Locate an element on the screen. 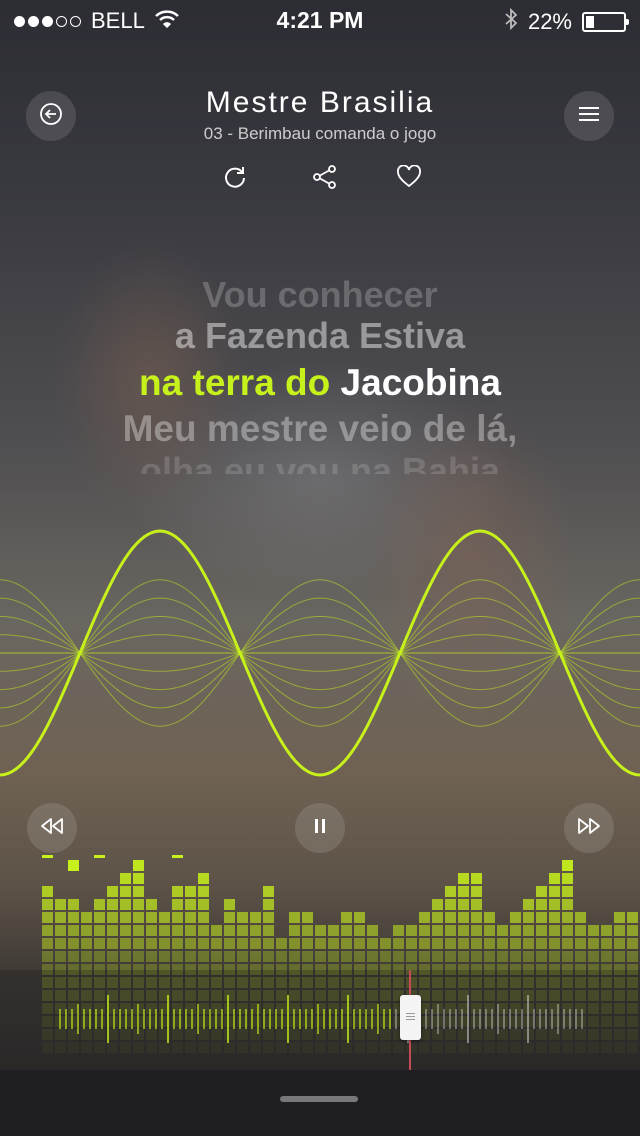 The height and width of the screenshot is (1136, 640). lyric-line-next-1: Meu mestre veio de lá, is located at coordinates (320, 428).